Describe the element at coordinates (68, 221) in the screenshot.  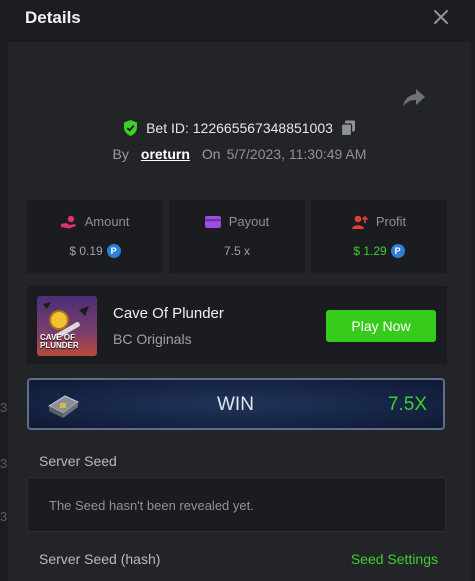
I see `hand-coin-icon` at that location.